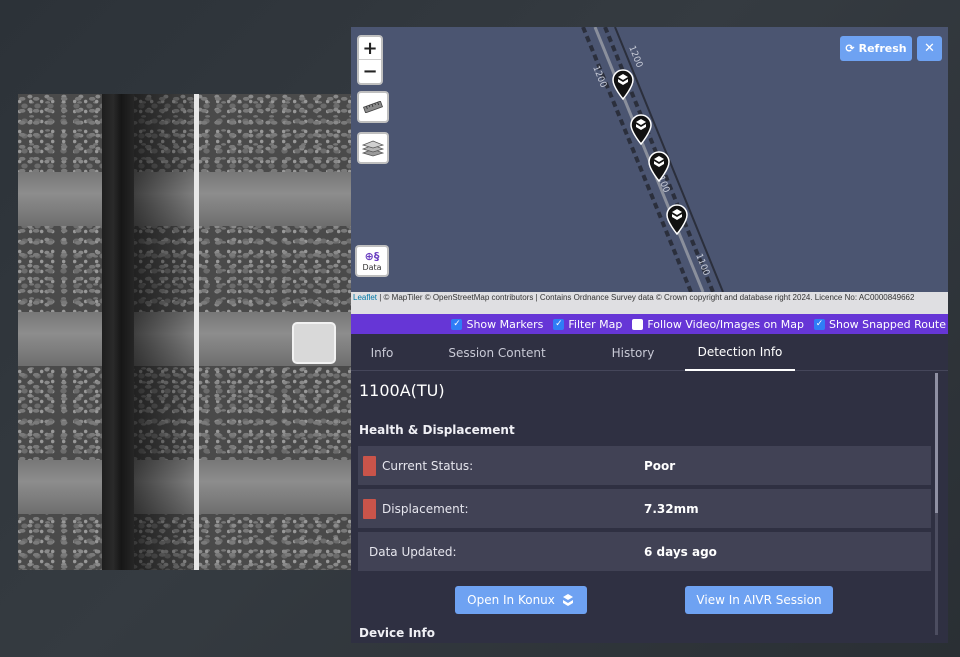 This screenshot has height=657, width=960. Describe the element at coordinates (850, 48) in the screenshot. I see `refresh-icon: ⟳` at that location.